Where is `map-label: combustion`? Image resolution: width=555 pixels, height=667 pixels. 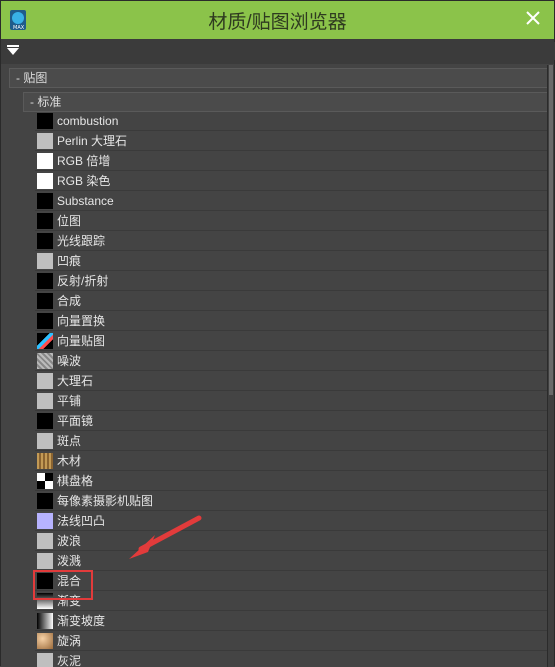 map-label: combustion is located at coordinates (88, 121).